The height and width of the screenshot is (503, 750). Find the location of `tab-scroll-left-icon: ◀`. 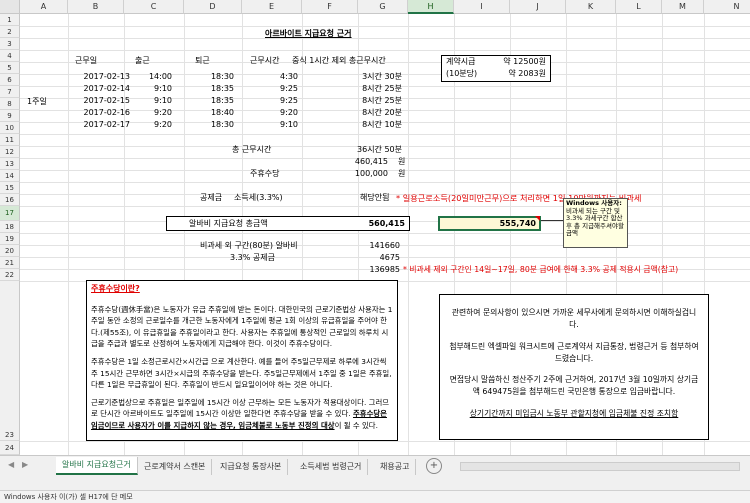

tab-scroll-left-icon: ◀ is located at coordinates (11, 464).